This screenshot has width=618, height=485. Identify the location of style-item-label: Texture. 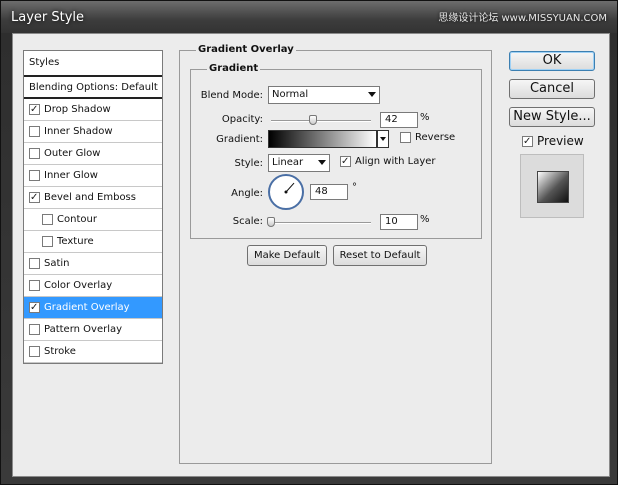
(75, 241).